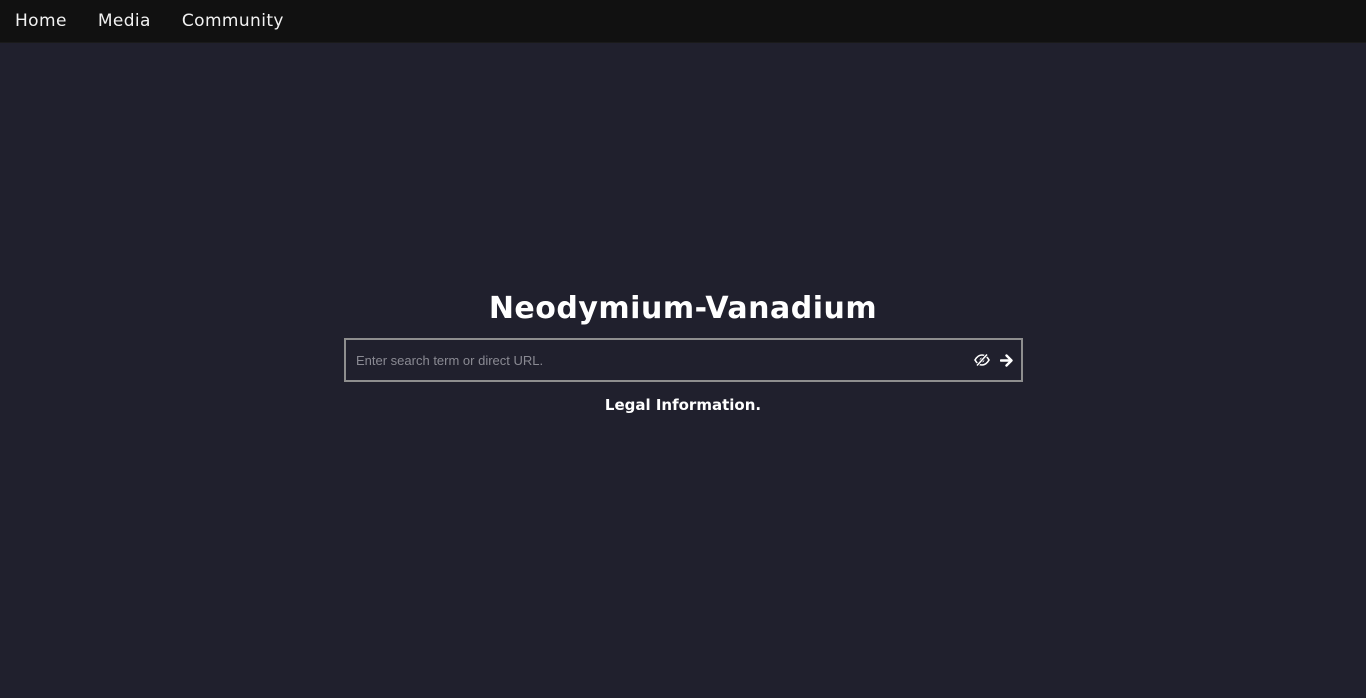 This screenshot has height=698, width=1366. What do you see at coordinates (41, 21) in the screenshot?
I see `nav-link-home: Home` at bounding box center [41, 21].